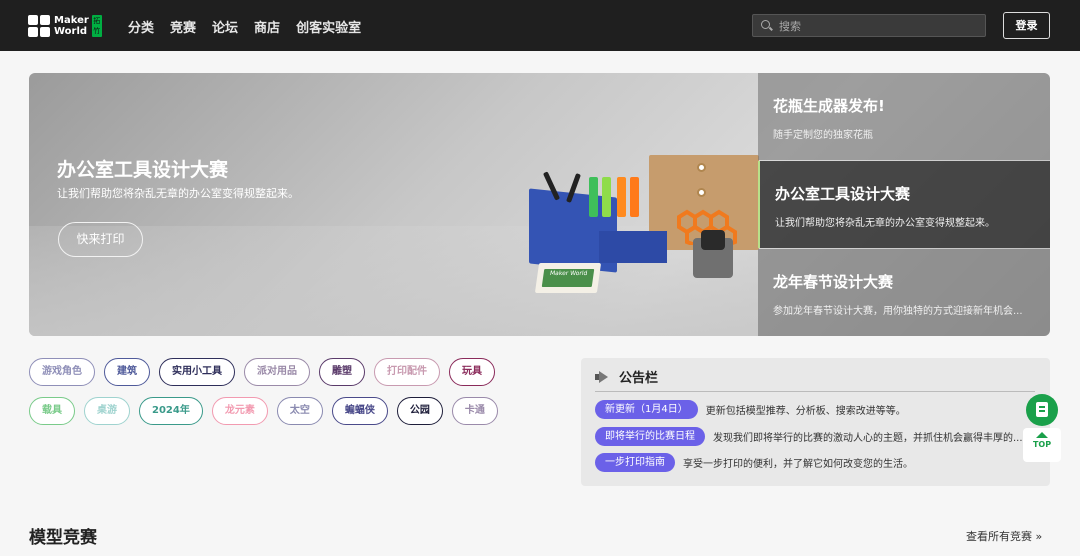  I want to click on side-item-title: 办公室工具设计大赛, so click(843, 194).